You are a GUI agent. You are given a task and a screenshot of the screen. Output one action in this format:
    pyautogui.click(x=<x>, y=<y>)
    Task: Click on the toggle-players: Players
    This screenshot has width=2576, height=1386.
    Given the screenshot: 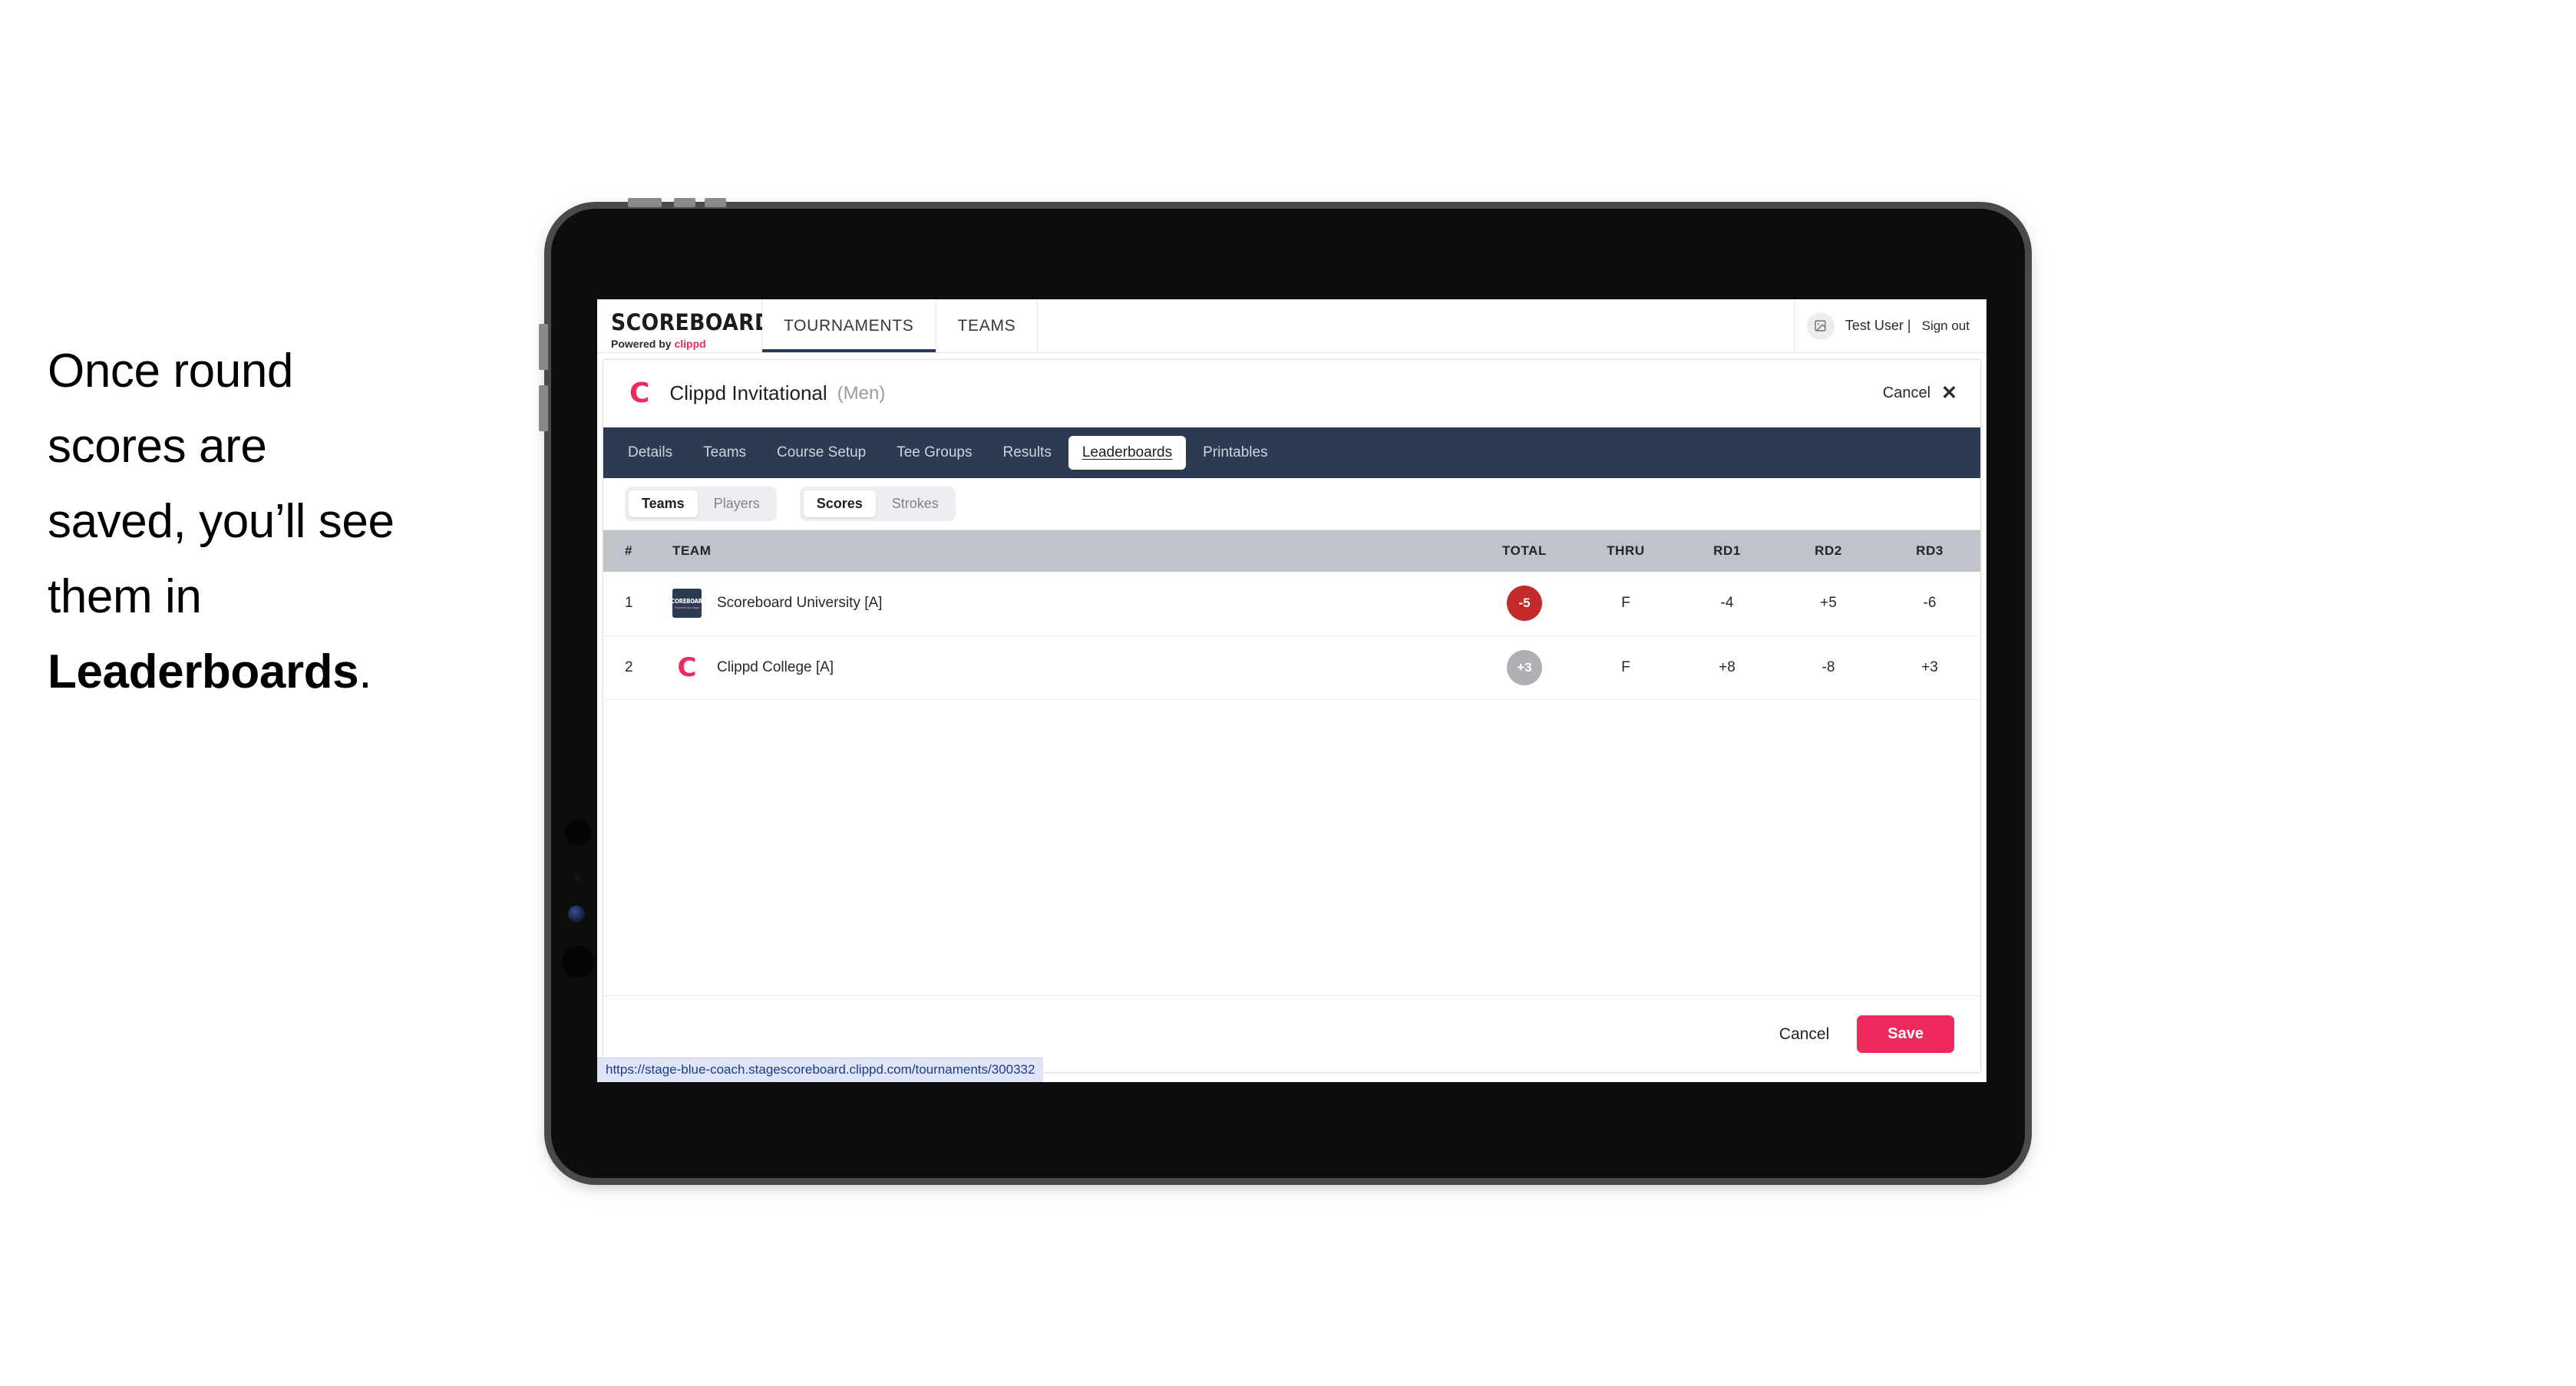 What is the action you would take?
    pyautogui.click(x=737, y=503)
    